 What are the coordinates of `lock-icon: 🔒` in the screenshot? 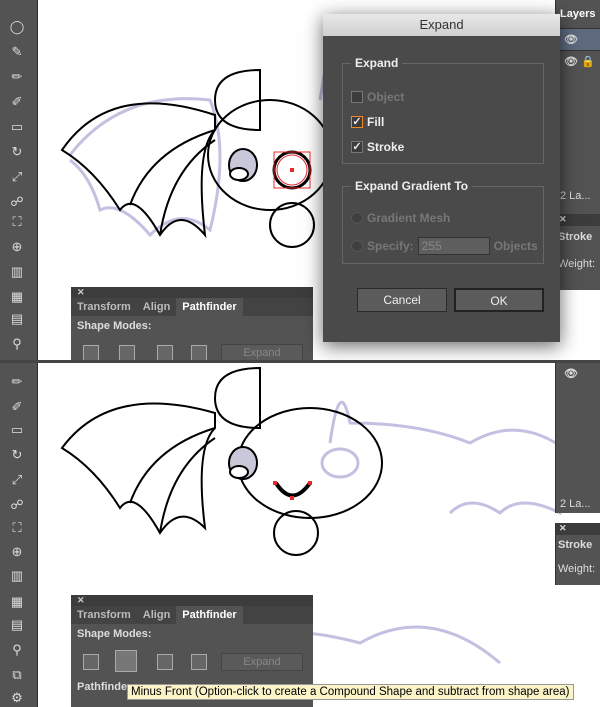 It's located at (588, 62).